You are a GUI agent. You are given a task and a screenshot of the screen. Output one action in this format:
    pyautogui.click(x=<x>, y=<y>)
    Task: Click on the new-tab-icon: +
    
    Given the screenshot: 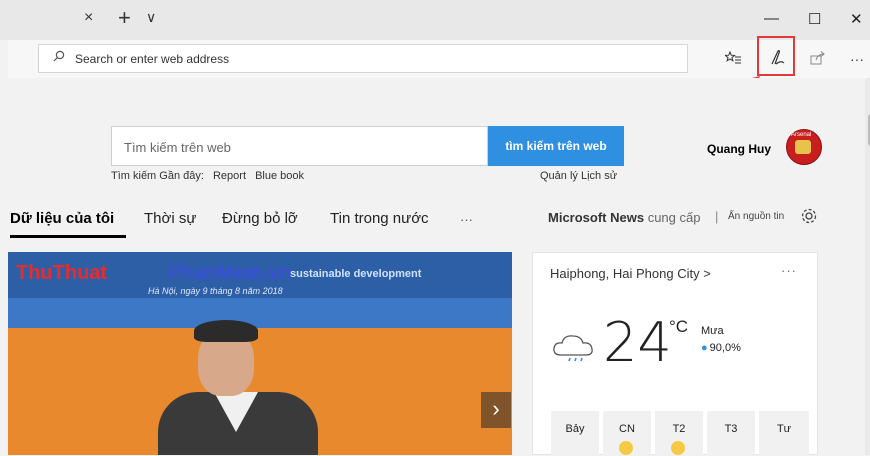 What is the action you would take?
    pyautogui.click(x=124, y=18)
    